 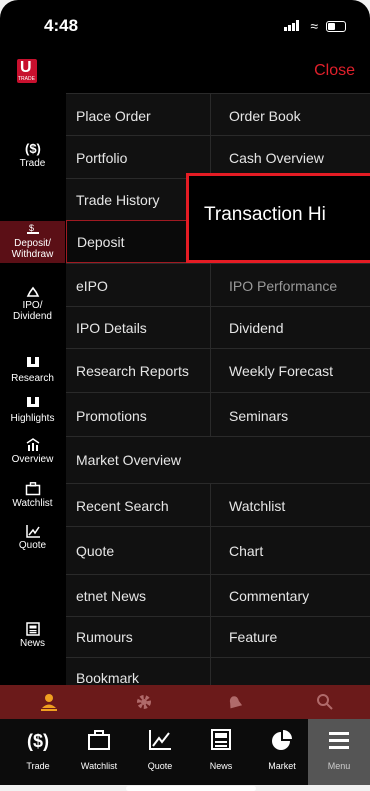 I want to click on nav-market: Market, so click(x=282, y=752).